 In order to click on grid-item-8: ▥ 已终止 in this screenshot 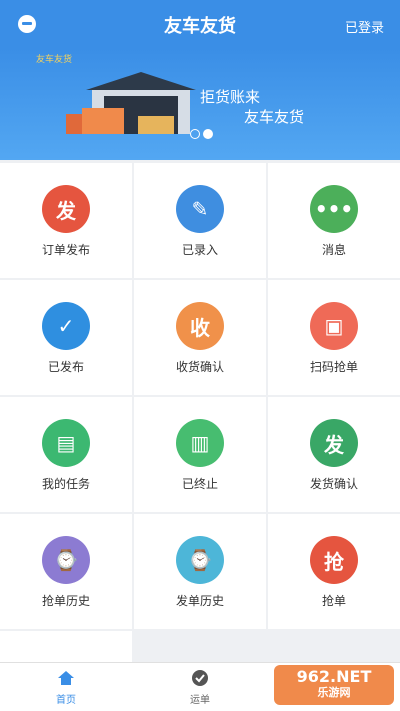, I will do `click(200, 454)`.